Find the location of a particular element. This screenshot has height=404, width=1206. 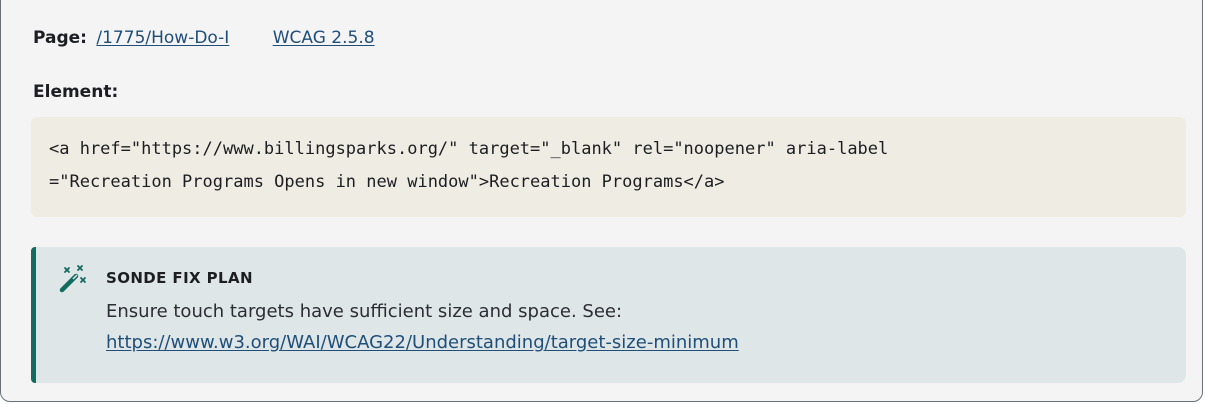

magic-wand-icon is located at coordinates (72, 279).